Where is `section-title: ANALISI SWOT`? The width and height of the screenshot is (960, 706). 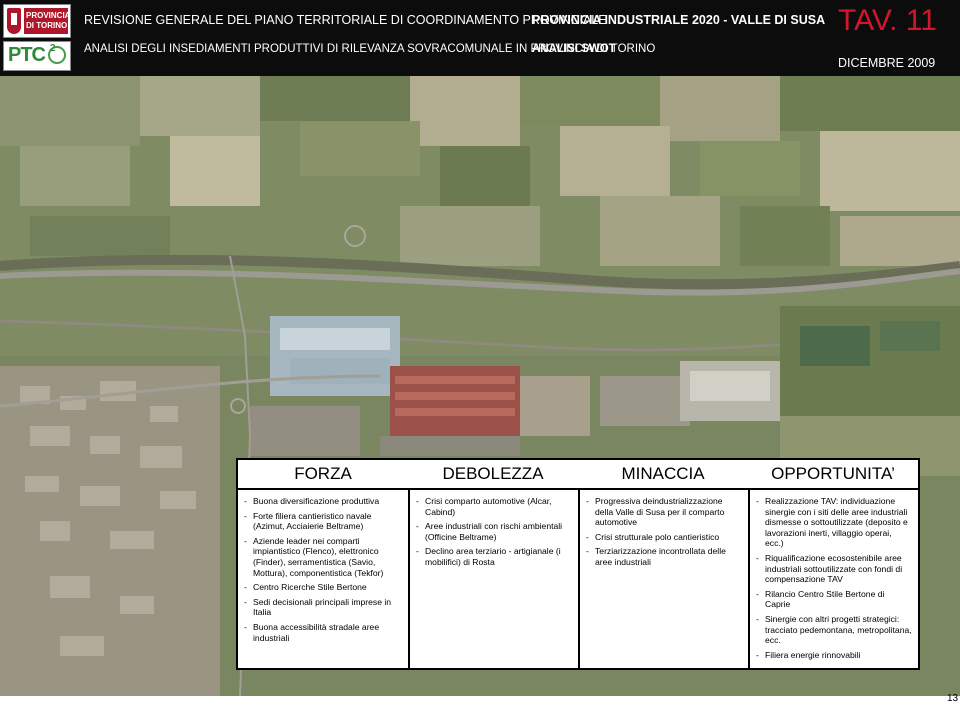
section-title: ANALISI SWOT is located at coordinates (574, 49).